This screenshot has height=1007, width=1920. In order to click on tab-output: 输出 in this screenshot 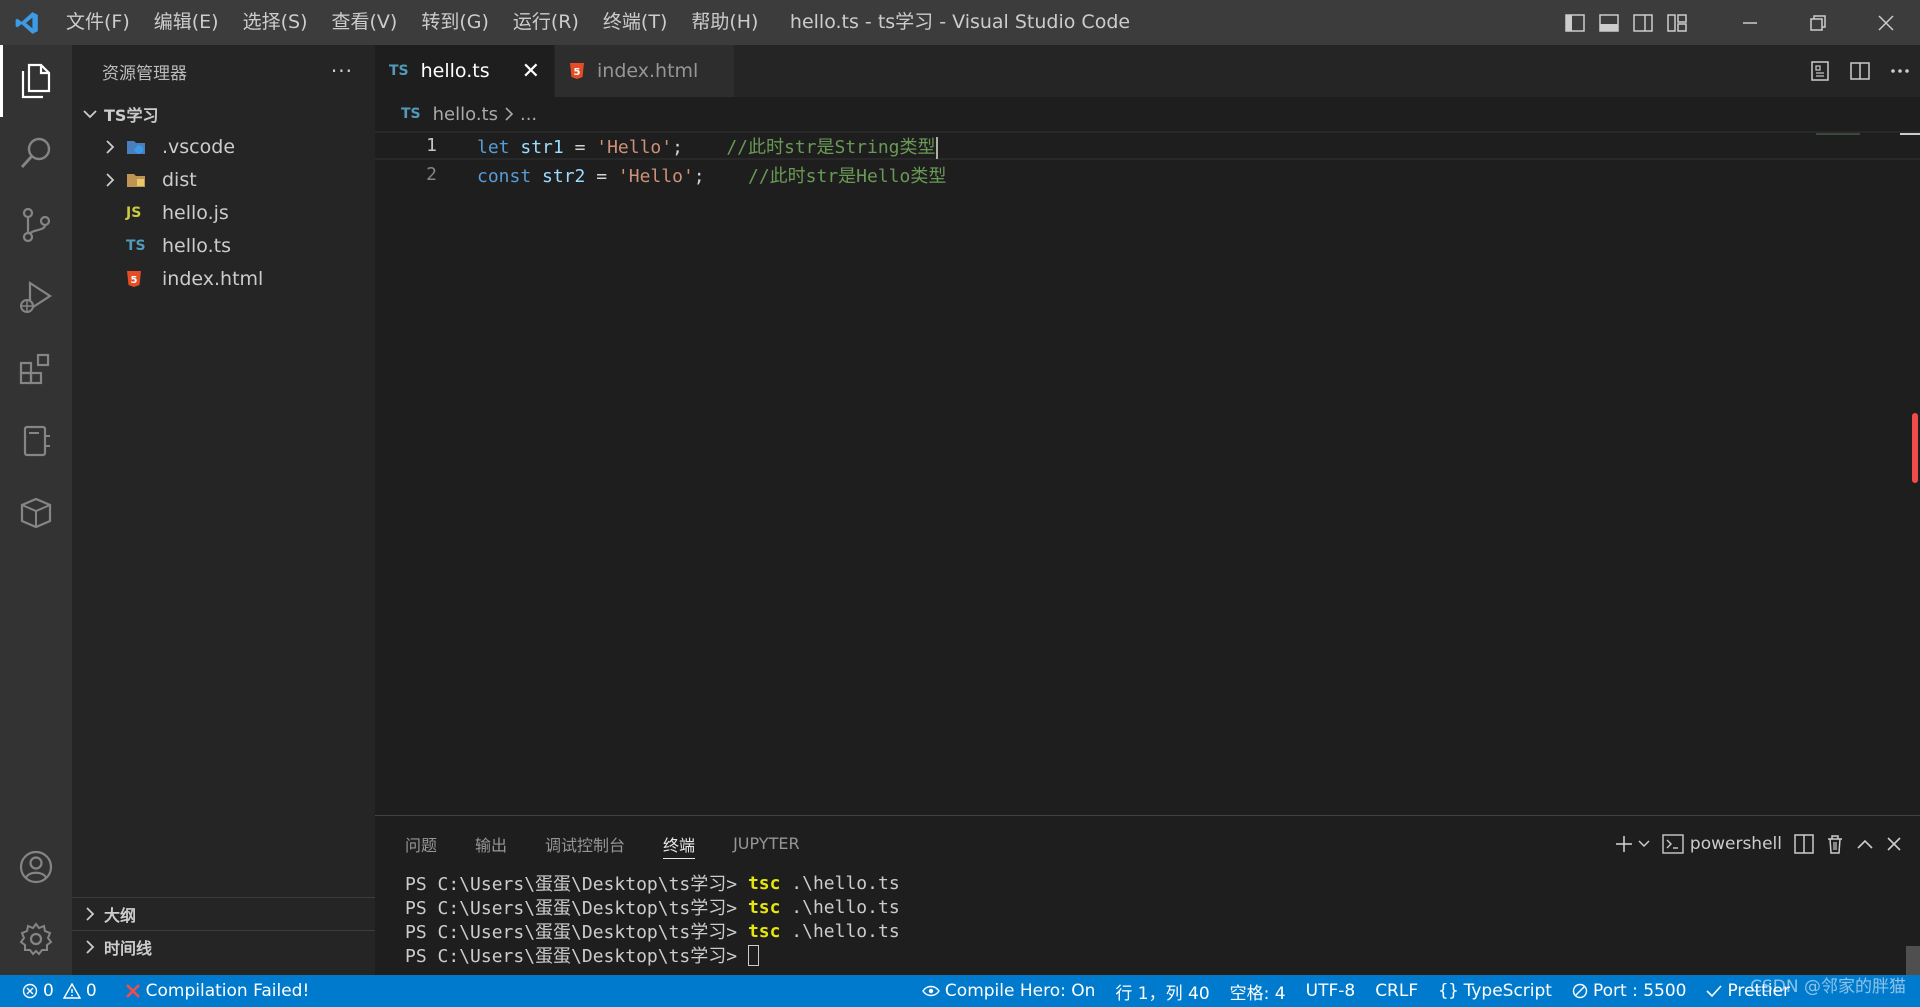, I will do `click(491, 843)`.